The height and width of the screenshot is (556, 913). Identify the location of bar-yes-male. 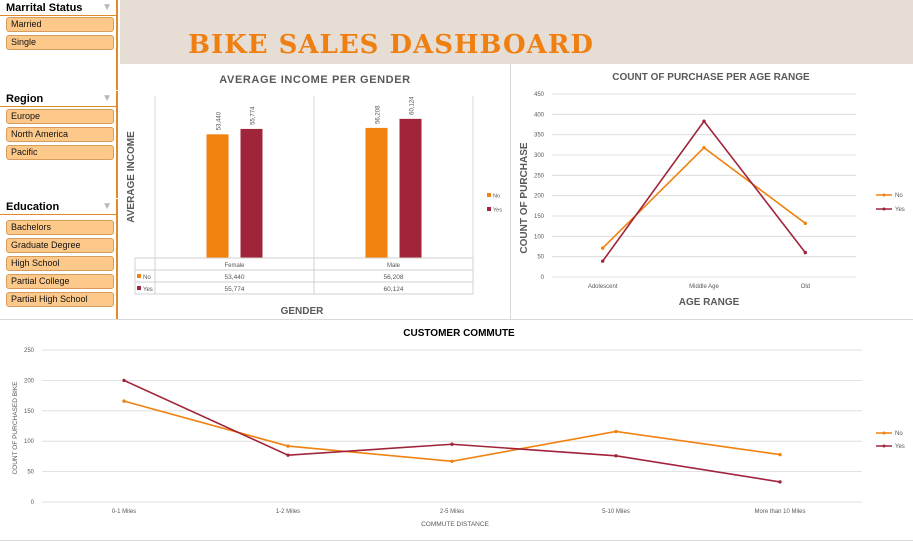
(410, 188).